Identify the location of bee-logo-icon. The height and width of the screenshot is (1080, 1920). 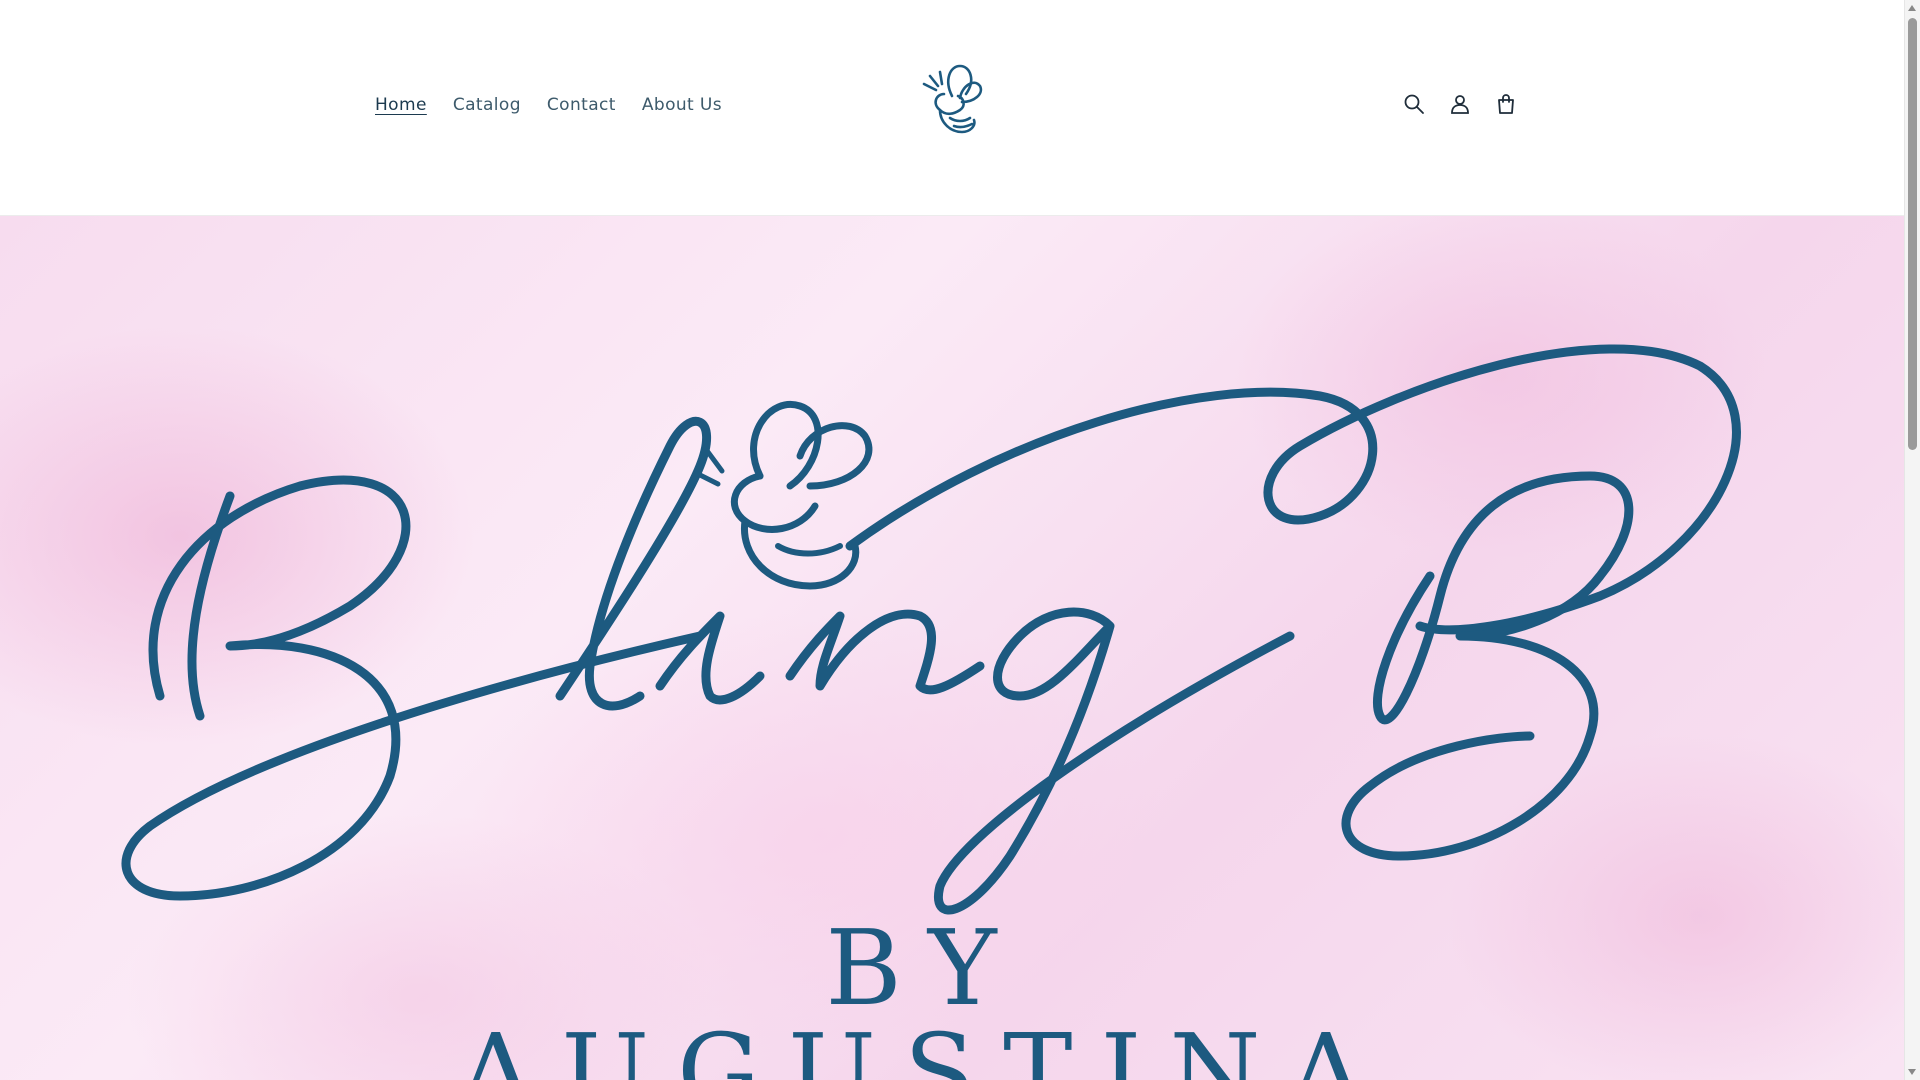
(952, 100).